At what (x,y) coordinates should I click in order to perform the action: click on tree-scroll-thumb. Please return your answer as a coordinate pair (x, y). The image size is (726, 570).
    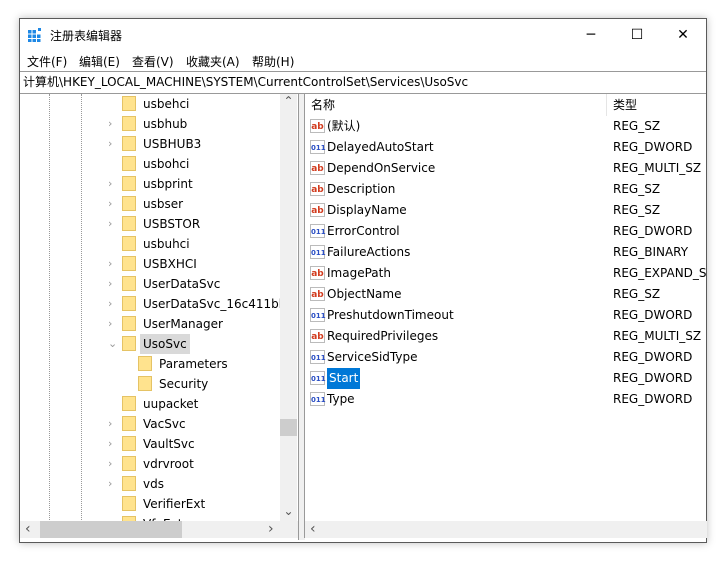
    Looking at the image, I should click on (288, 427).